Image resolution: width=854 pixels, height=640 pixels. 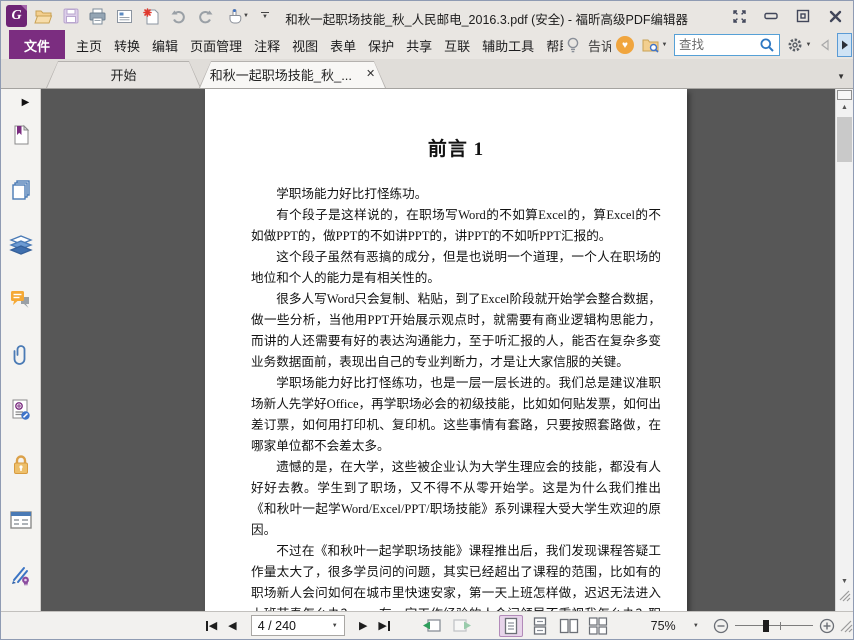 What do you see at coordinates (799, 45) in the screenshot?
I see `settings-button: ▼` at bounding box center [799, 45].